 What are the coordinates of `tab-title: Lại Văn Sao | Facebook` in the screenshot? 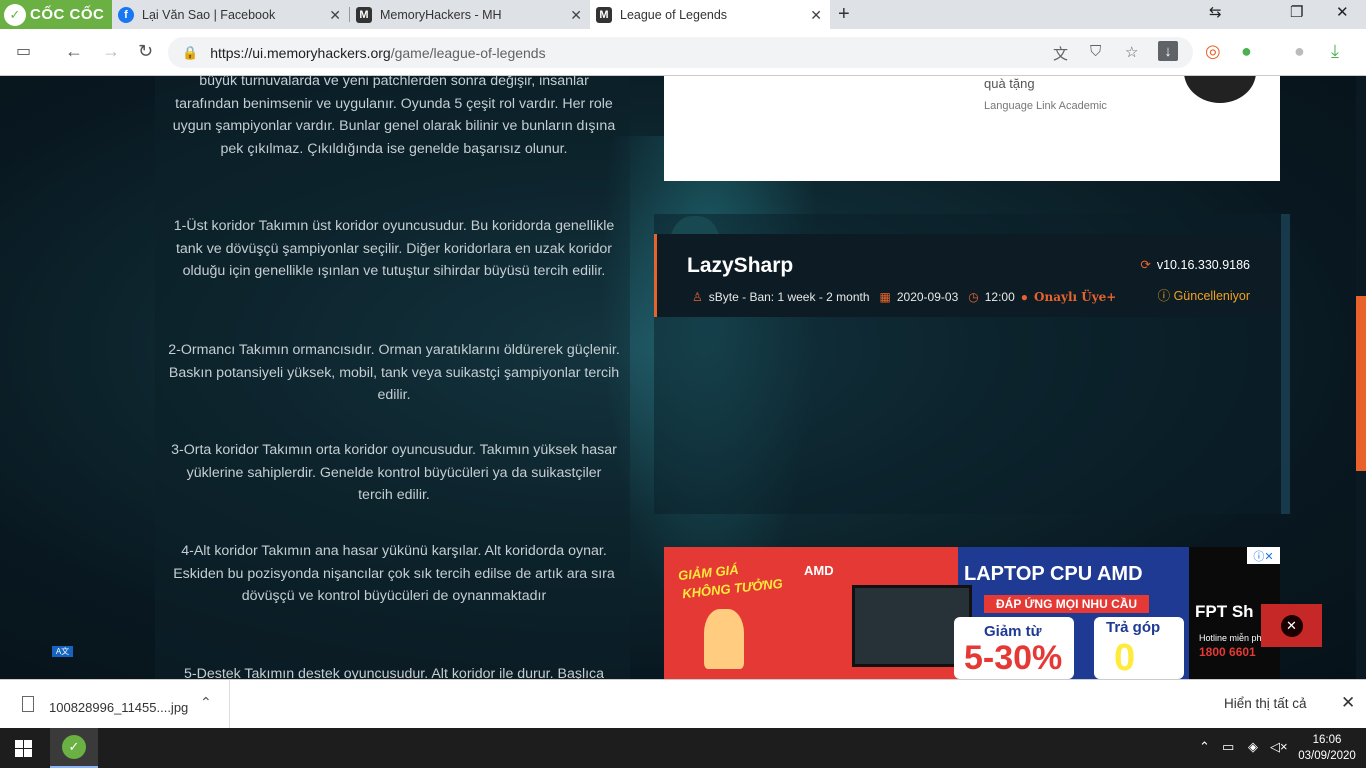 It's located at (209, 14).